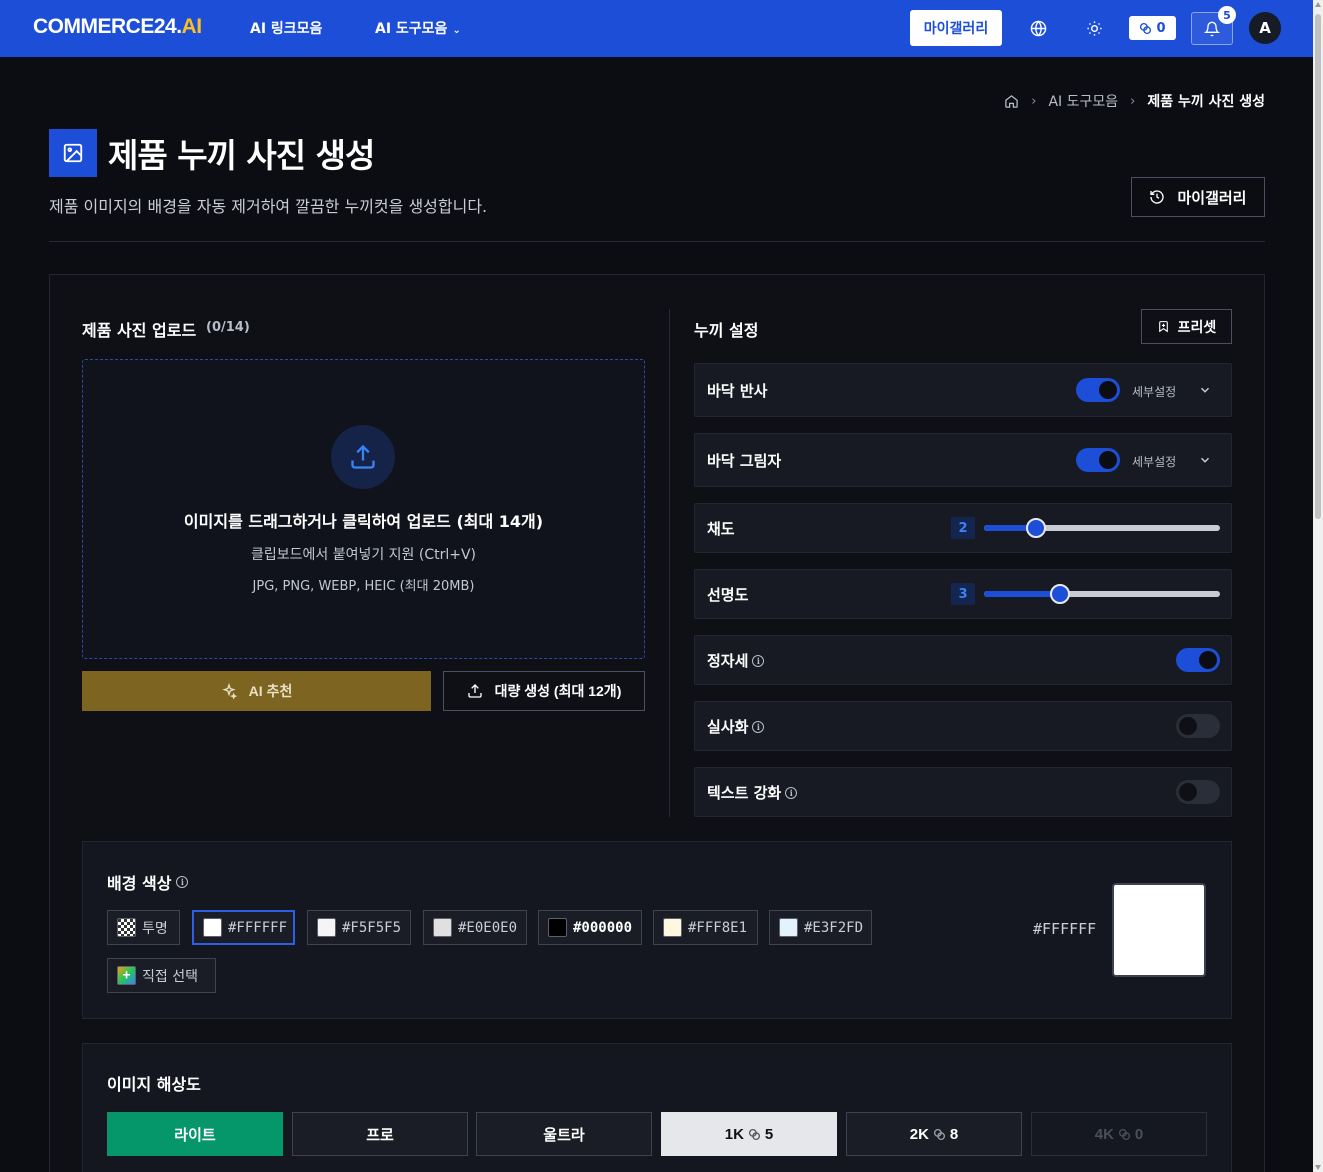 This screenshot has height=1172, width=1323. Describe the element at coordinates (1198, 726) in the screenshot. I see `photoreal-toggle` at that location.